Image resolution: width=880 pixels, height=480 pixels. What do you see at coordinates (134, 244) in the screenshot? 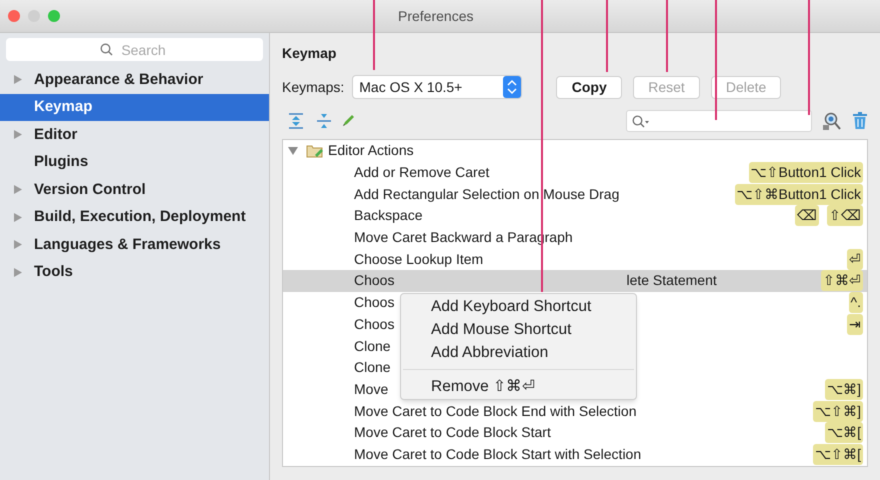
I see `sidebar-item: Languages & Frameworks` at bounding box center [134, 244].